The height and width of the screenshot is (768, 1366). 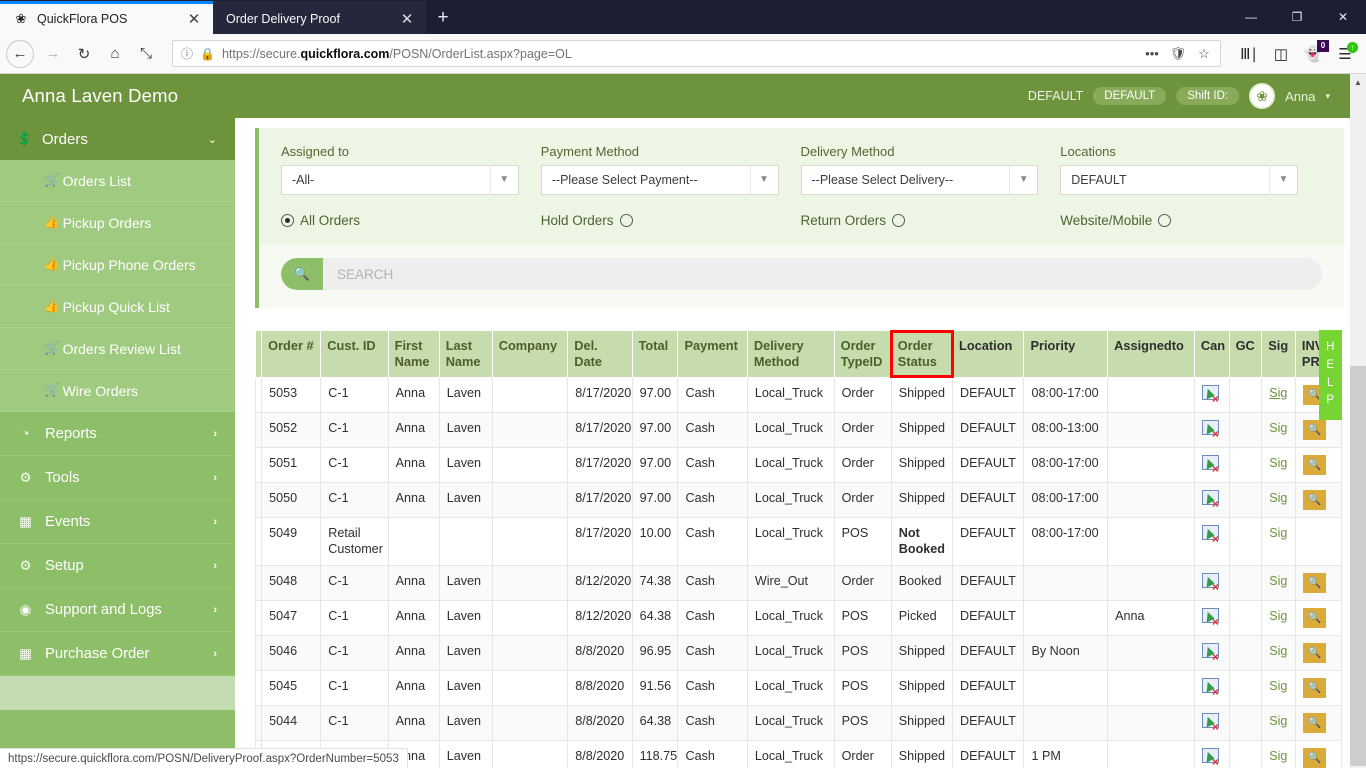 What do you see at coordinates (117, 223) in the screenshot?
I see `sidebar-item-pickup-orders: 👍 Pickup Orders` at bounding box center [117, 223].